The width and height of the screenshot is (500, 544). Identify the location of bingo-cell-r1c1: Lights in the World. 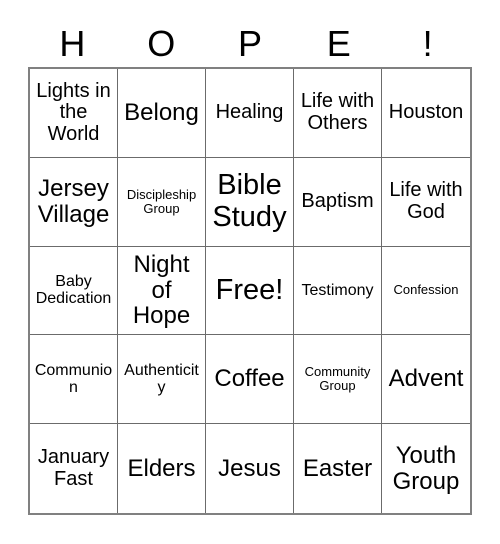
(74, 113).